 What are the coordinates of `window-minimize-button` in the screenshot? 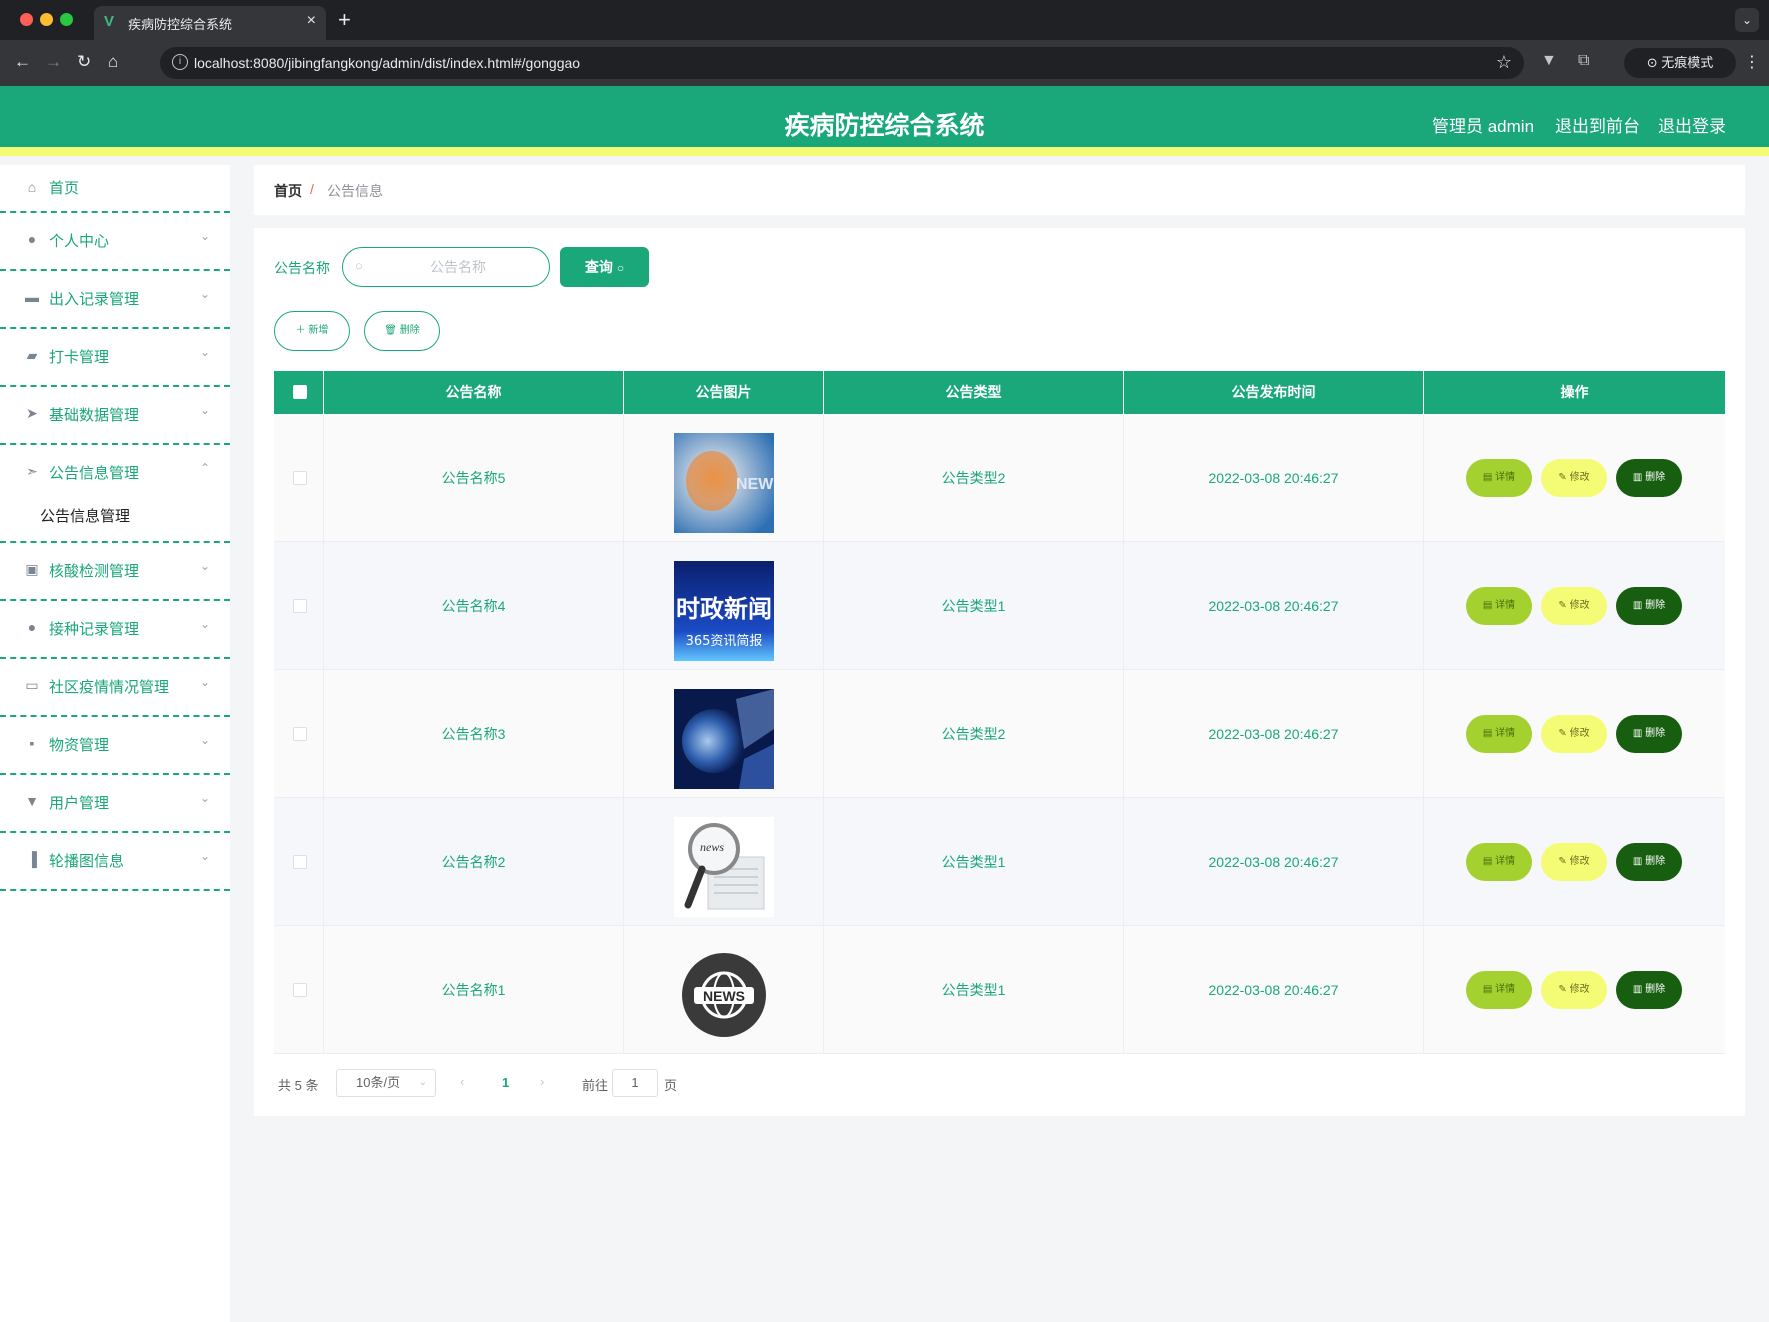 It's located at (46, 19).